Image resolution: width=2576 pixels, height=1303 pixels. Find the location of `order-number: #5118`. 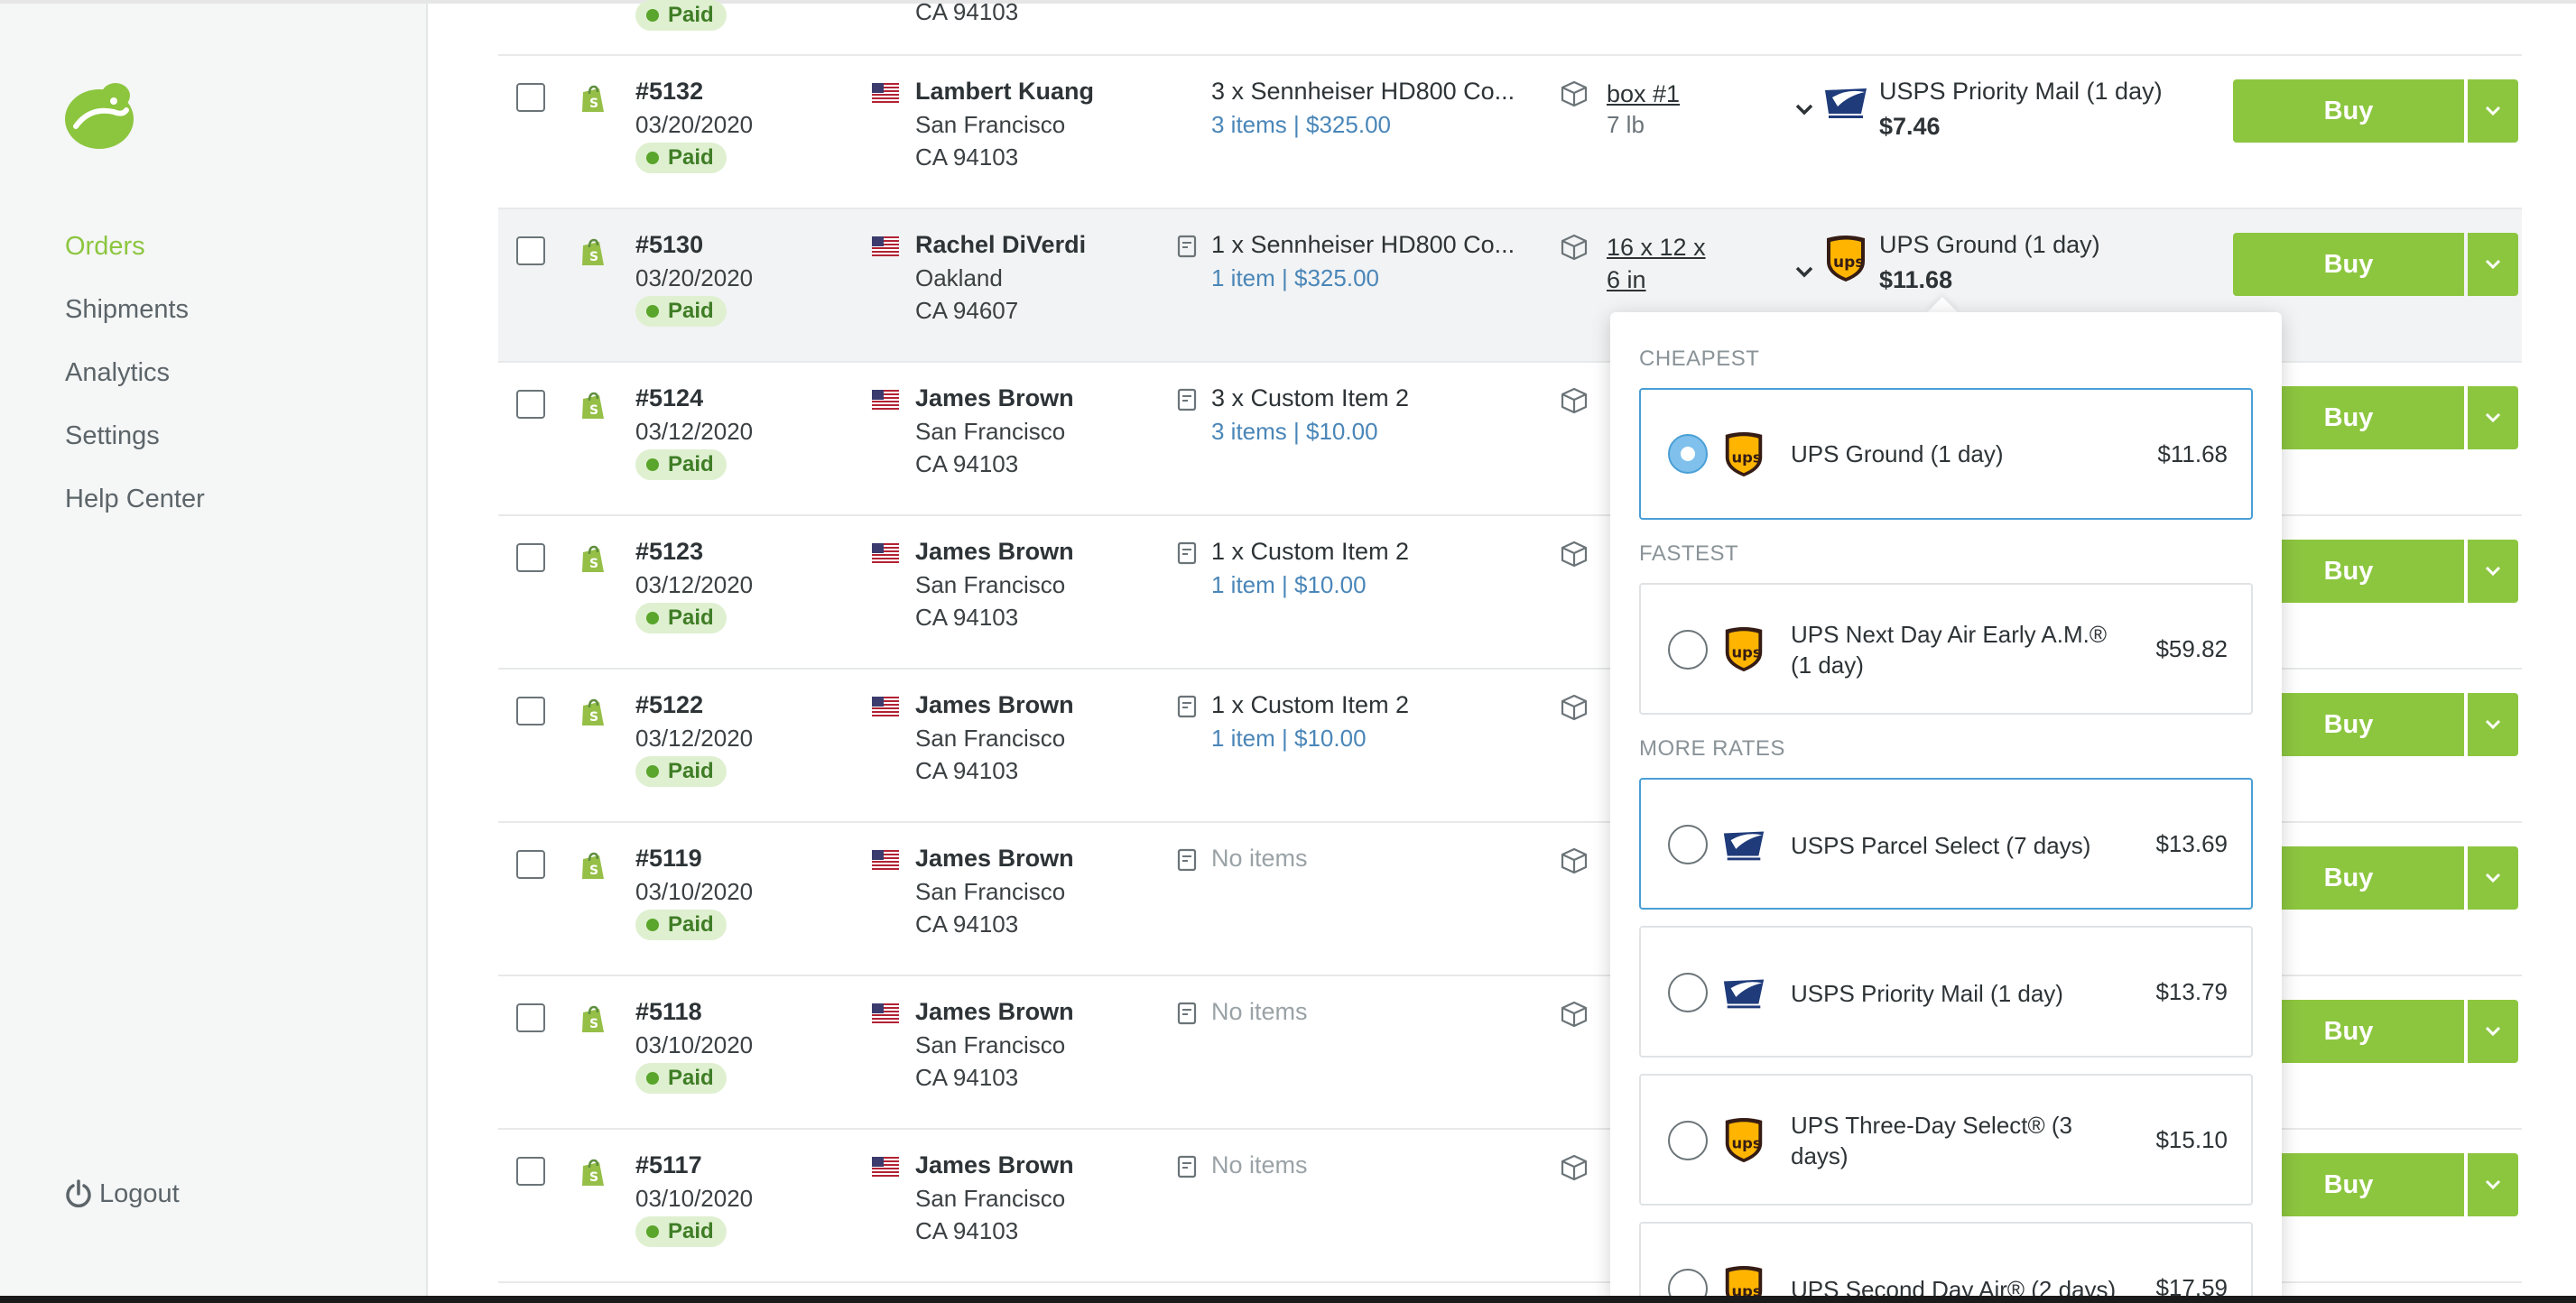

order-number: #5118 is located at coordinates (668, 1012).